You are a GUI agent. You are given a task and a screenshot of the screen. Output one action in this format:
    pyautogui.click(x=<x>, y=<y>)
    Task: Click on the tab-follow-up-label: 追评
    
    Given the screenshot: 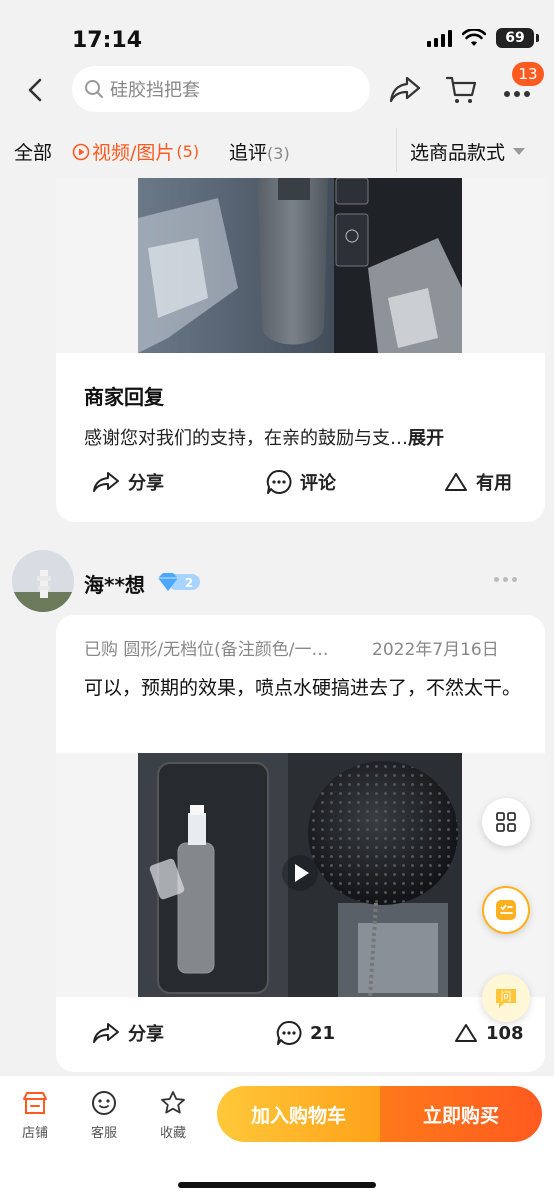 What is the action you would take?
    pyautogui.click(x=248, y=153)
    